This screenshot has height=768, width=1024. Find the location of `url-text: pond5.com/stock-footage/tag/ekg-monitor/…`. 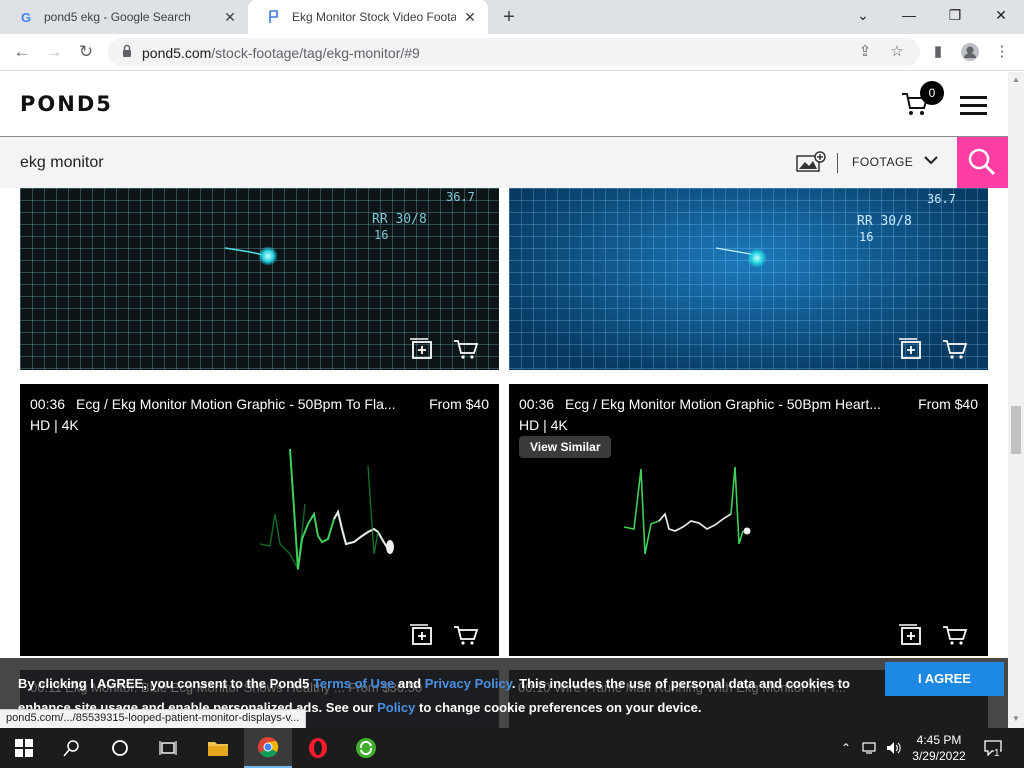

url-text: pond5.com/stock-footage/tag/ekg-monitor/… is located at coordinates (281, 53).